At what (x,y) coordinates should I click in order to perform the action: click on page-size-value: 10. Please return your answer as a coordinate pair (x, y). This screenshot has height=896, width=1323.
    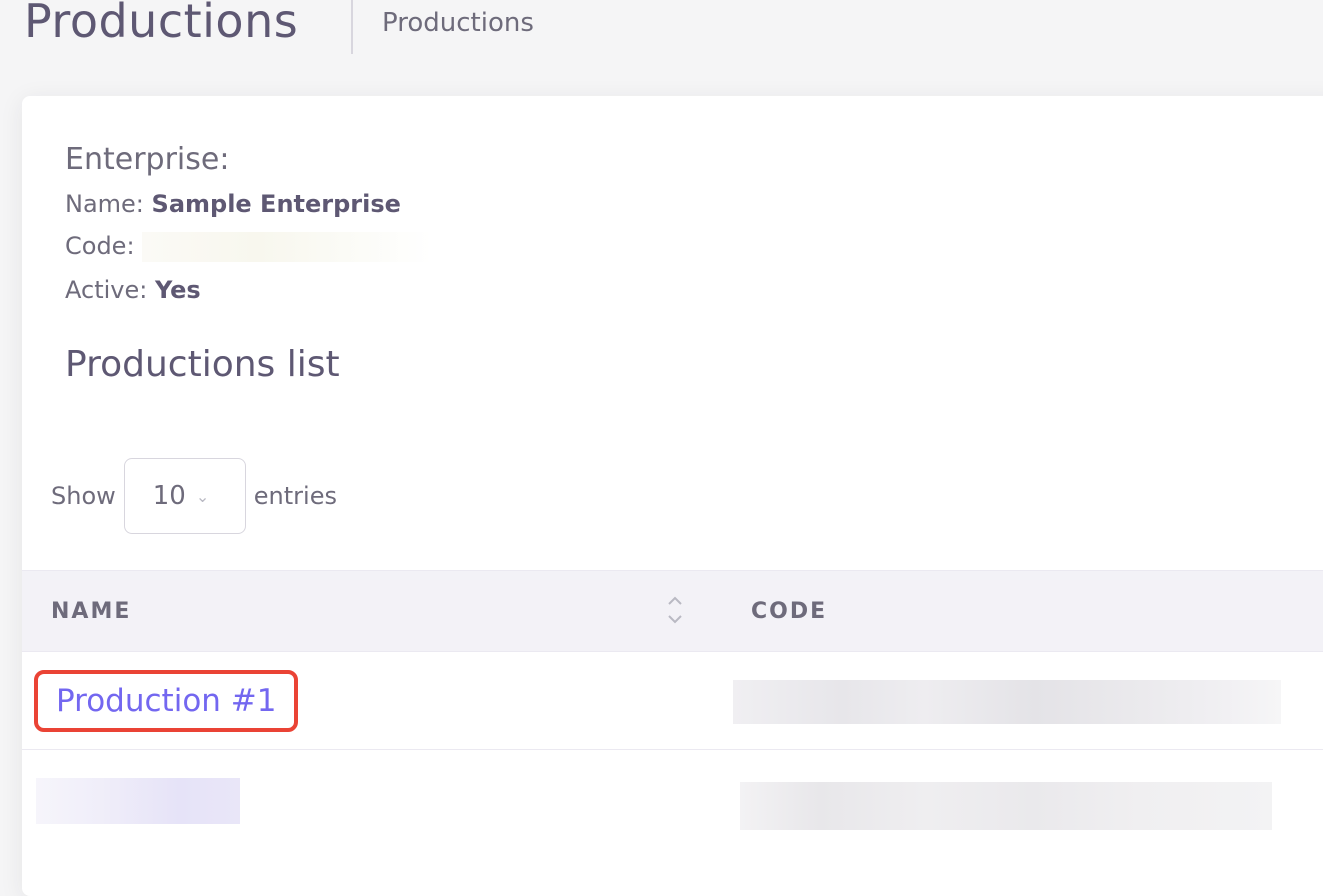
    Looking at the image, I should click on (169, 496).